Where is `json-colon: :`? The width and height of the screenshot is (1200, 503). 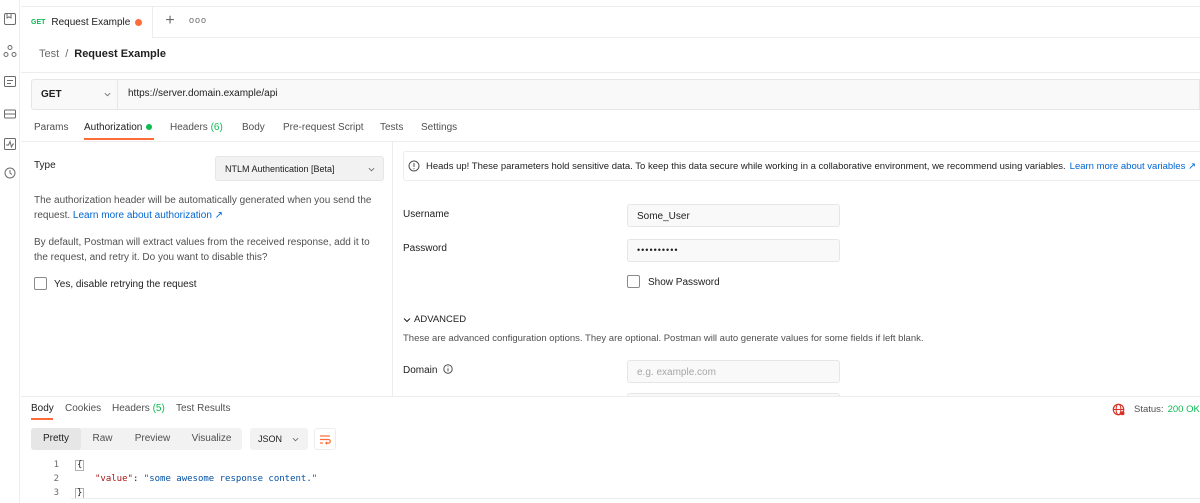
json-colon: : is located at coordinates (138, 479).